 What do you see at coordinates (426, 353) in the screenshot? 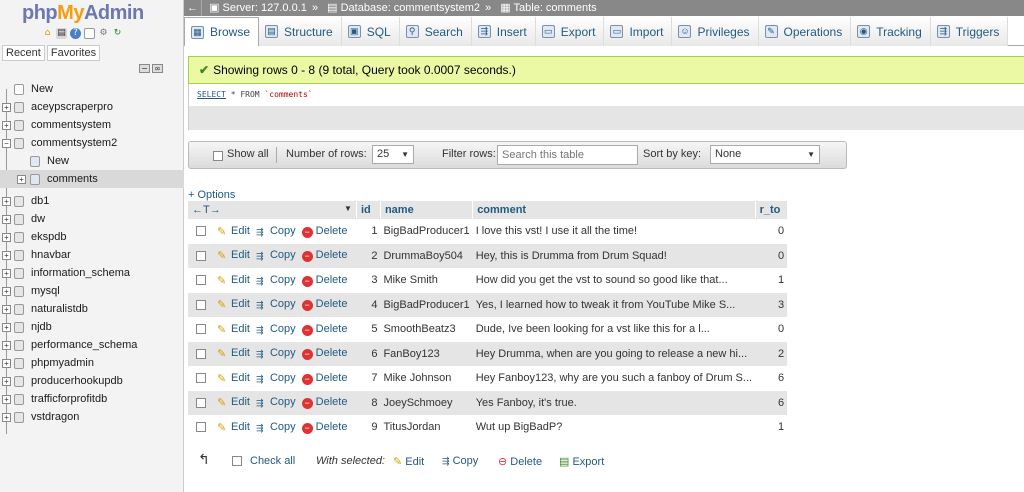
I see `cell-name: FanBoy123` at bounding box center [426, 353].